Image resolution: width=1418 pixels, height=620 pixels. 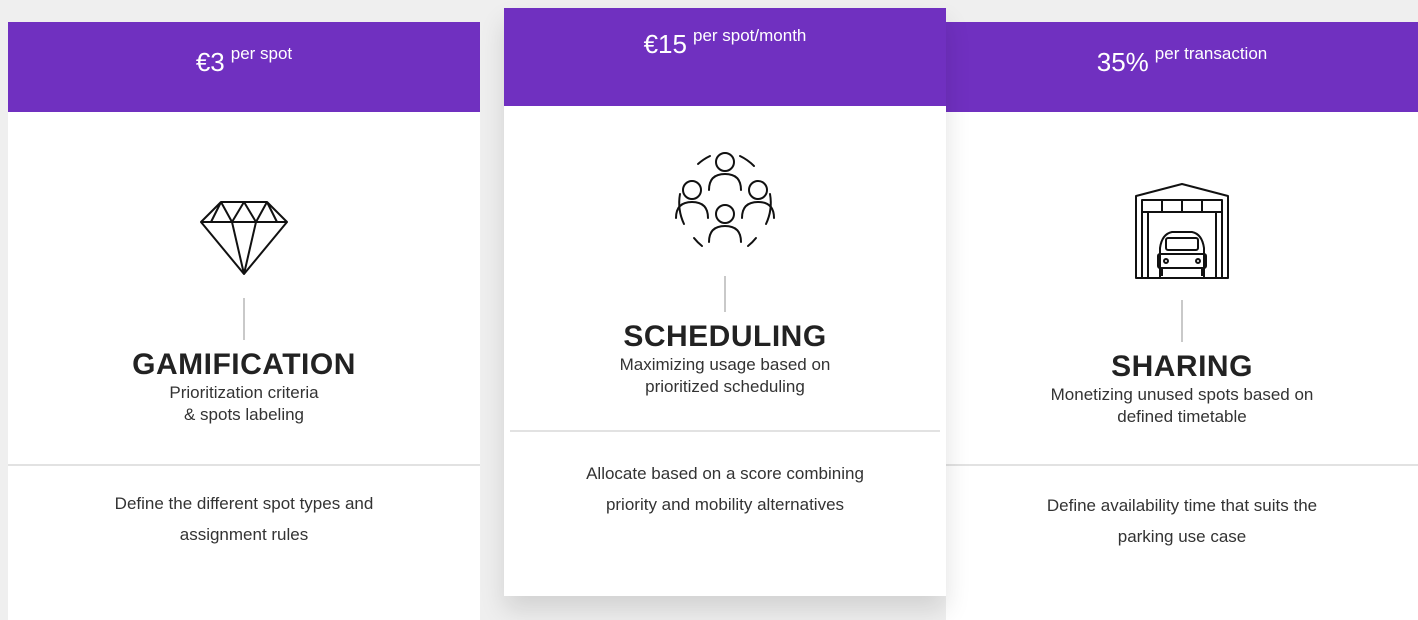 What do you see at coordinates (244, 534) in the screenshot?
I see `plan-description-line: assignment rules` at bounding box center [244, 534].